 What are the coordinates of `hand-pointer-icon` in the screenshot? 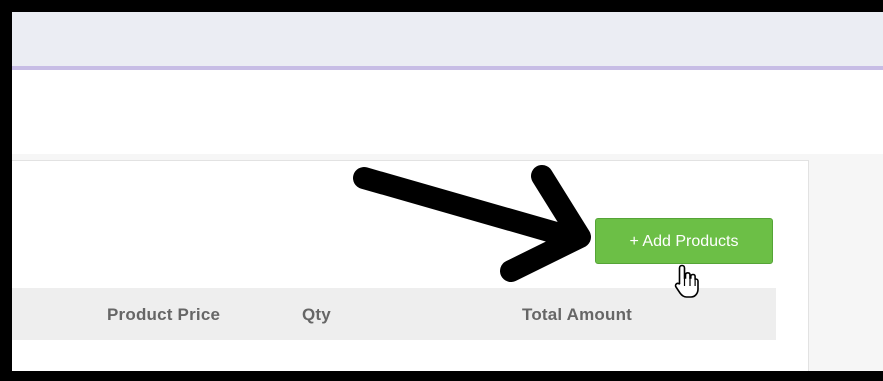 It's located at (686, 281).